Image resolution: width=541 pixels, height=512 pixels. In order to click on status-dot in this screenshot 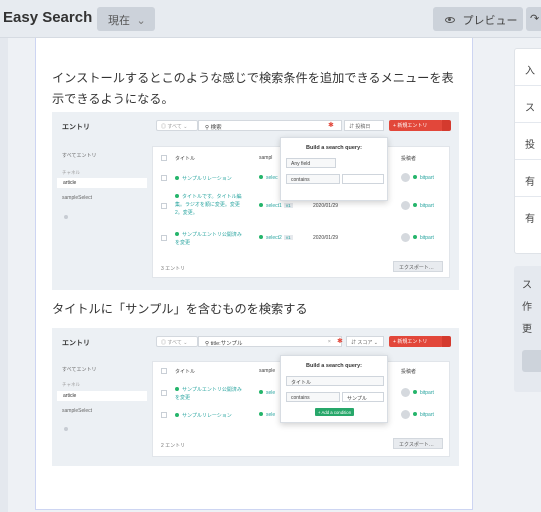, I will do `click(177, 178)`.